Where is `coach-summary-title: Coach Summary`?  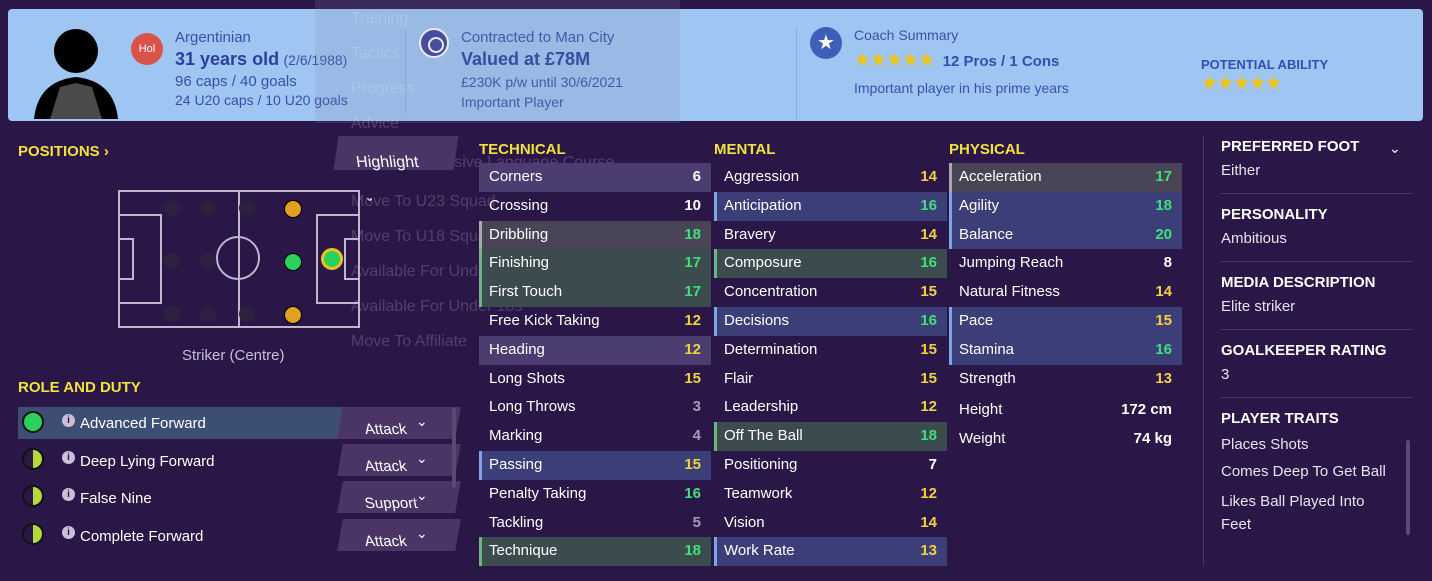
coach-summary-title: Coach Summary is located at coordinates (906, 35).